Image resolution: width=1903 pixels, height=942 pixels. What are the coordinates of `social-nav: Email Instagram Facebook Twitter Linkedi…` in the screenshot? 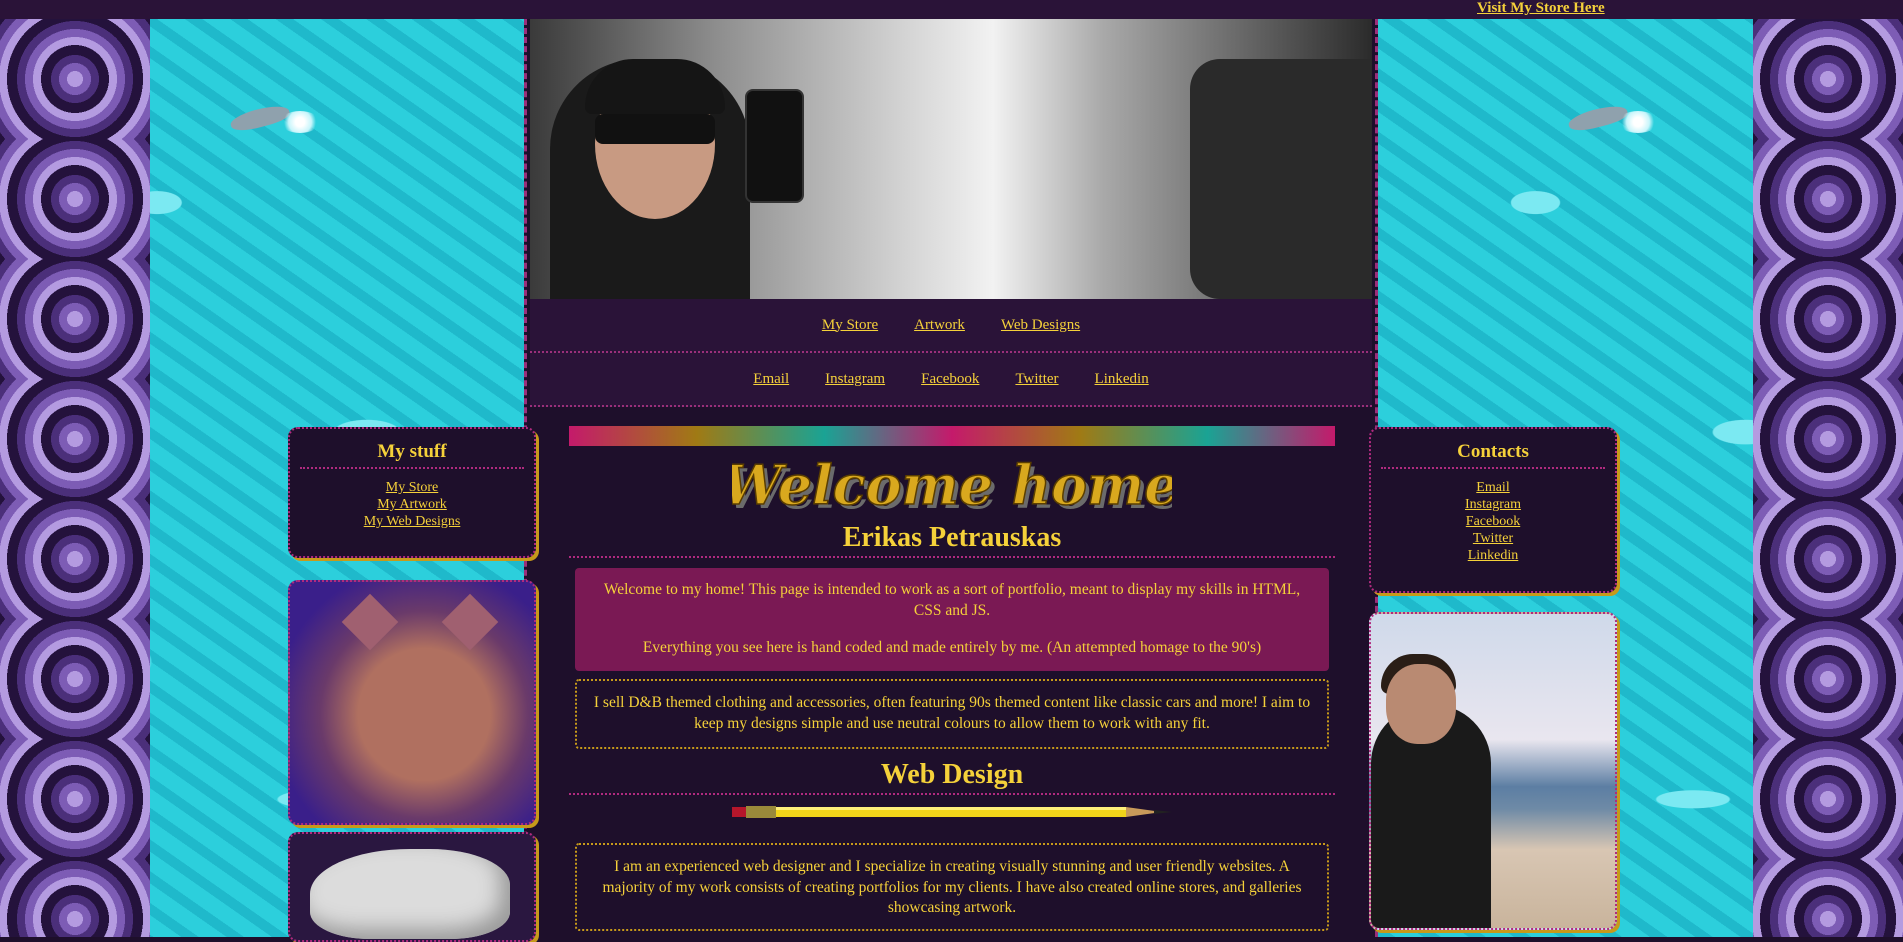 It's located at (951, 380).